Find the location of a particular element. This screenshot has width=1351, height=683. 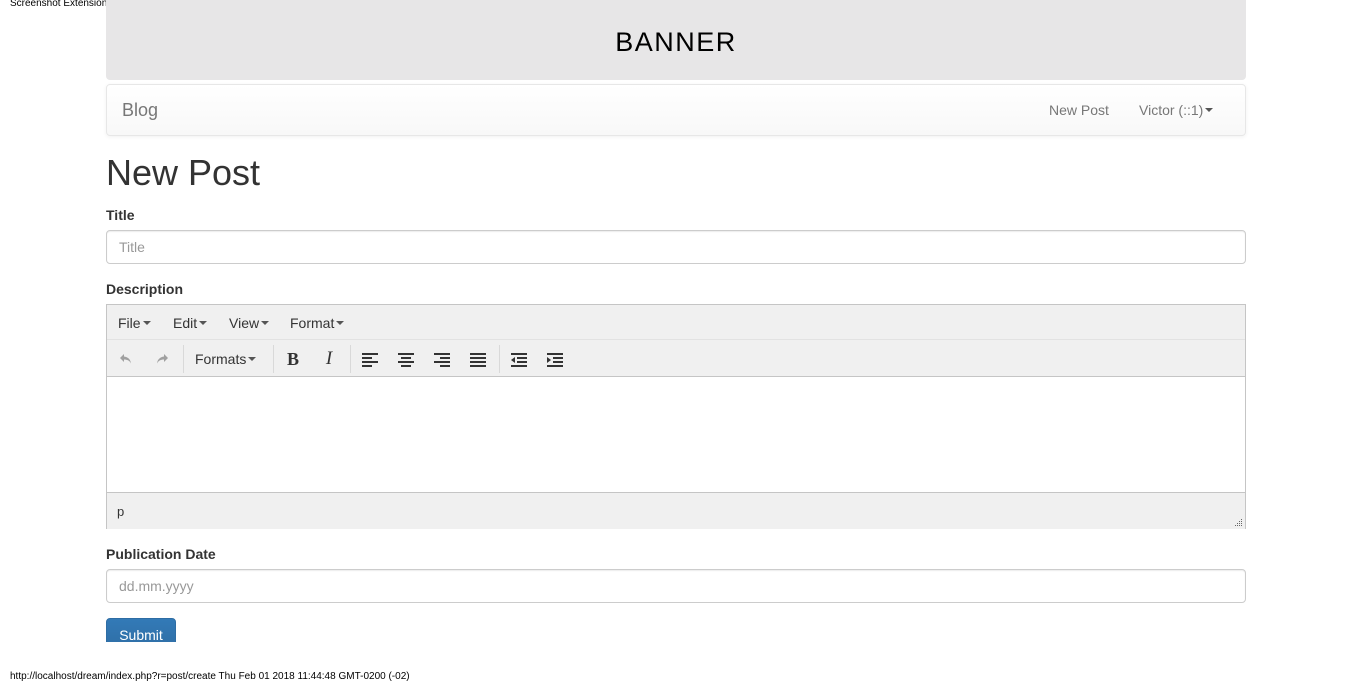

banner-text: BANNER is located at coordinates (676, 41).